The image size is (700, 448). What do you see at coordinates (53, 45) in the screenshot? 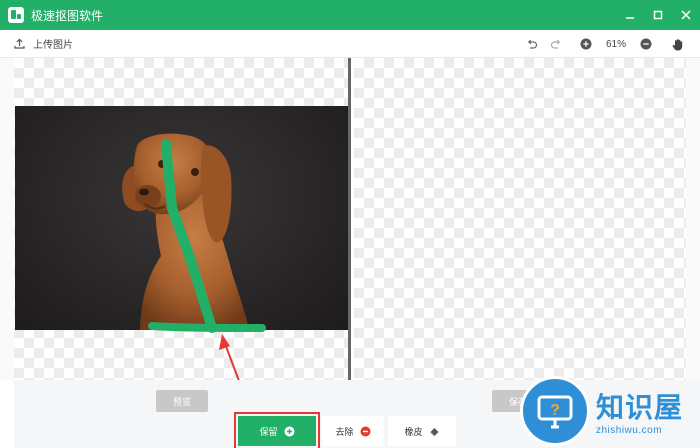
I see `upload-label: 上传图片` at bounding box center [53, 45].